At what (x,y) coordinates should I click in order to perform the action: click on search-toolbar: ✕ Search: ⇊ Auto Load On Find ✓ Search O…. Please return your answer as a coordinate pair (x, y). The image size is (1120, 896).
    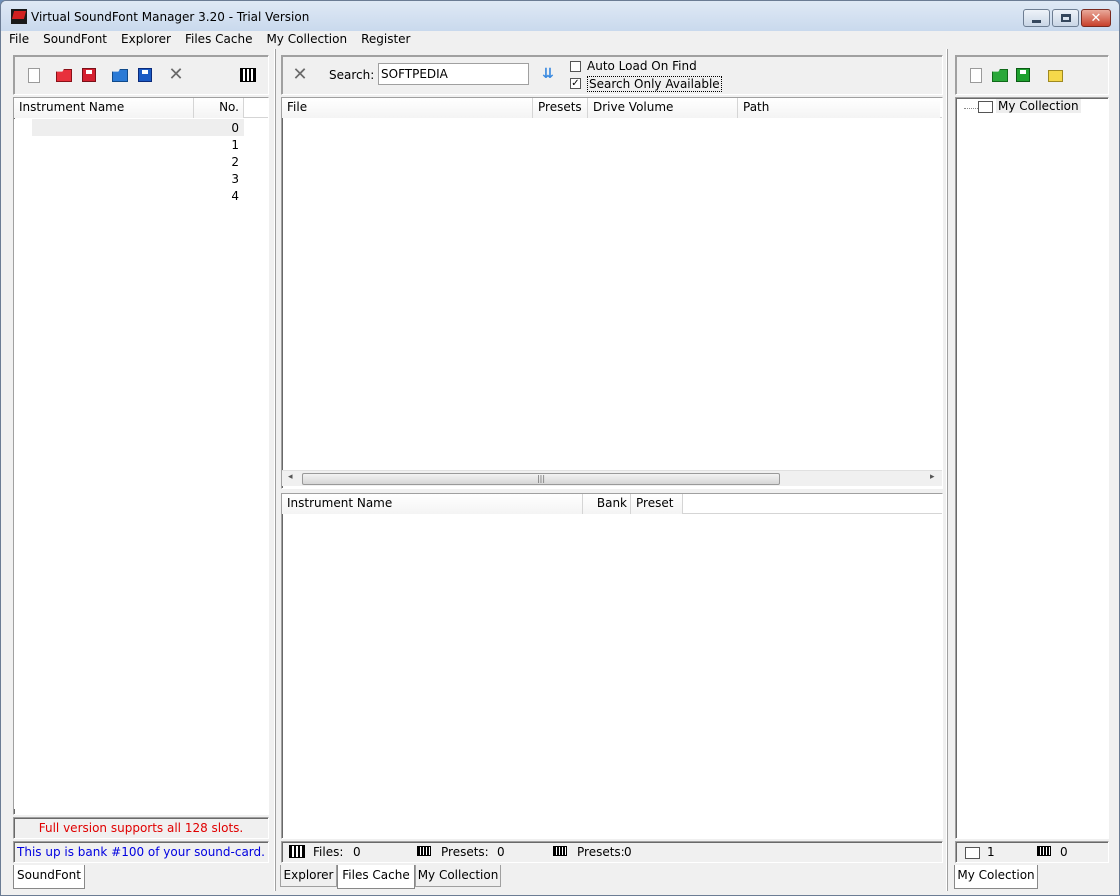
    Looking at the image, I should click on (612, 75).